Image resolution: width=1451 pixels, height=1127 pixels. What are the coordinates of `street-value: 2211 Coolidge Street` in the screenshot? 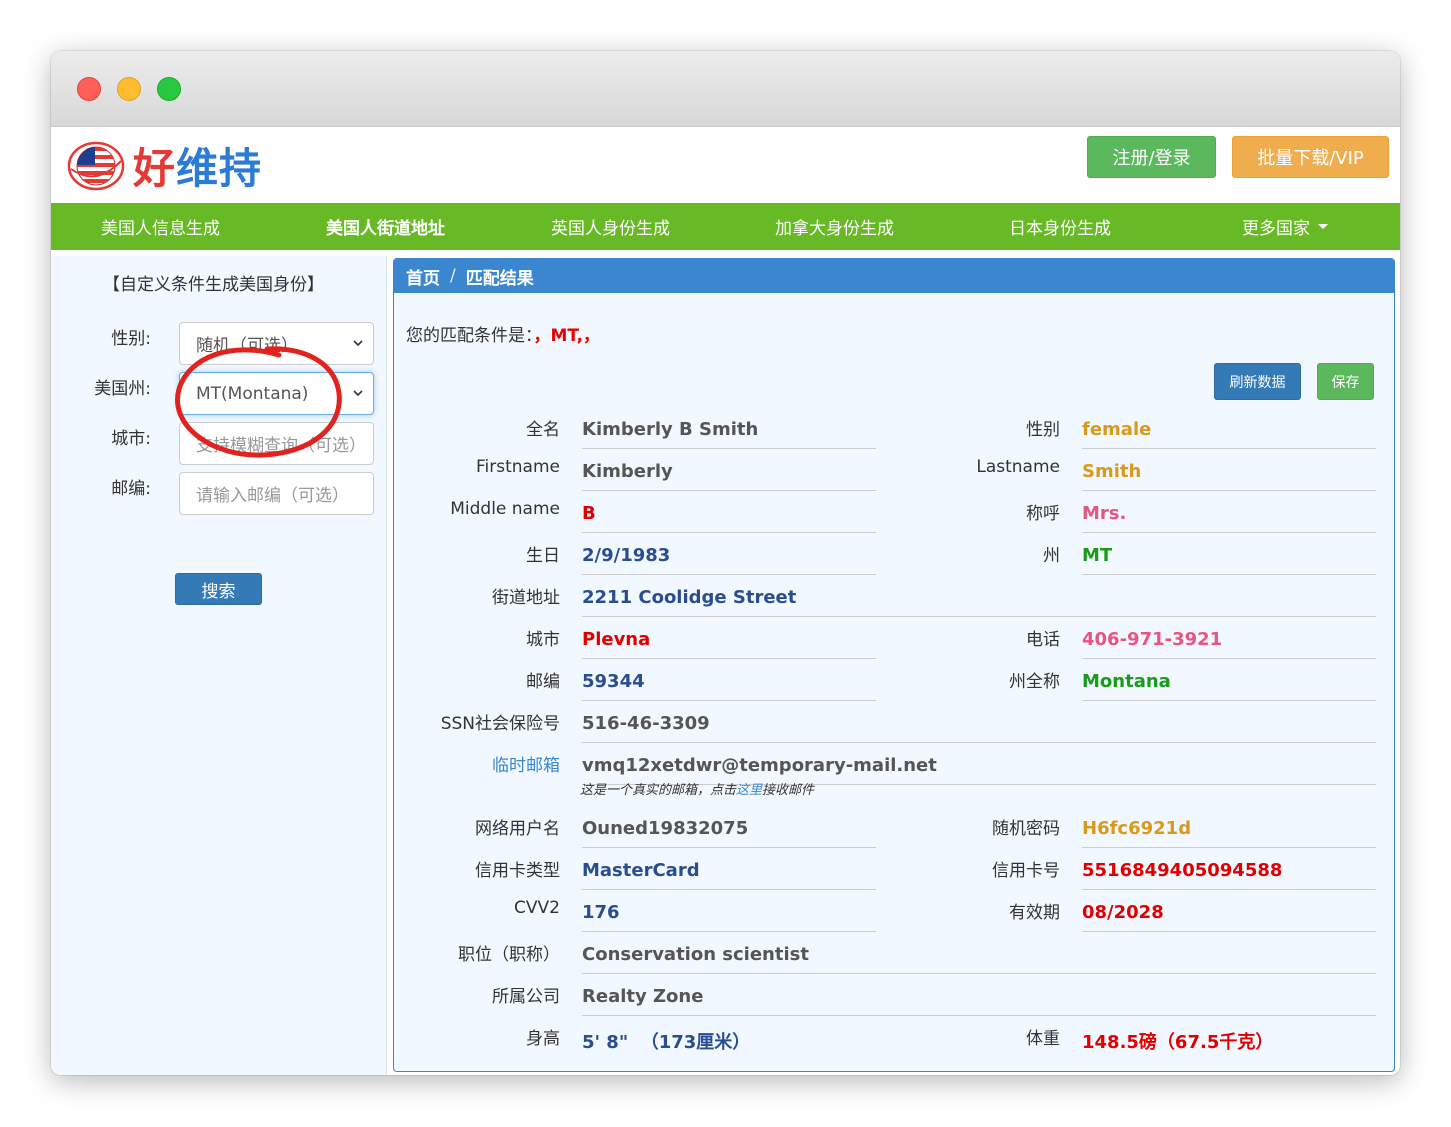 It's located at (979, 601).